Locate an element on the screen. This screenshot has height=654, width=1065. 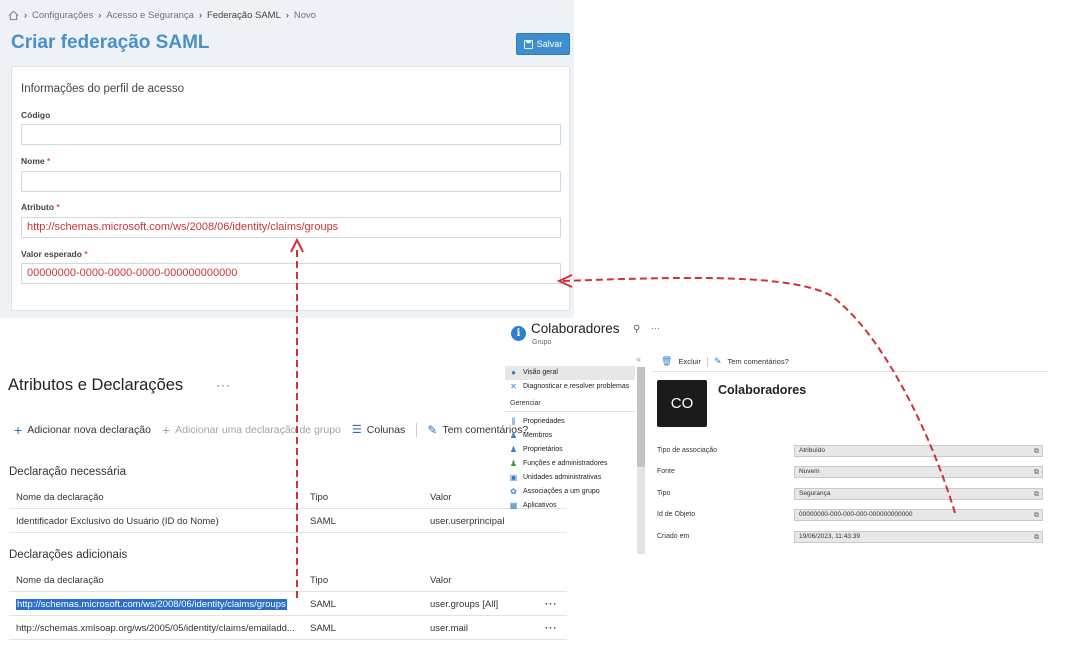
source-value: Nuvem is located at coordinates (809, 471).